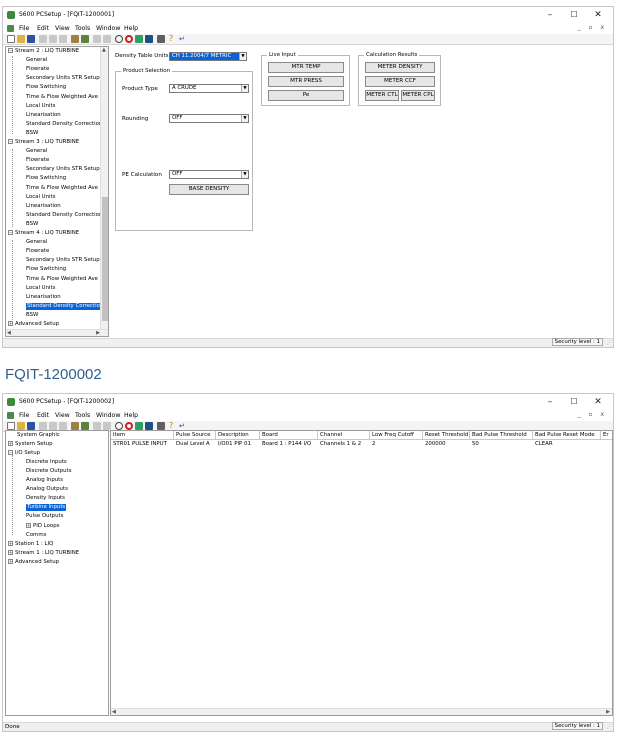  I want to click on tree-item-bsw: BSW, so click(32, 133).